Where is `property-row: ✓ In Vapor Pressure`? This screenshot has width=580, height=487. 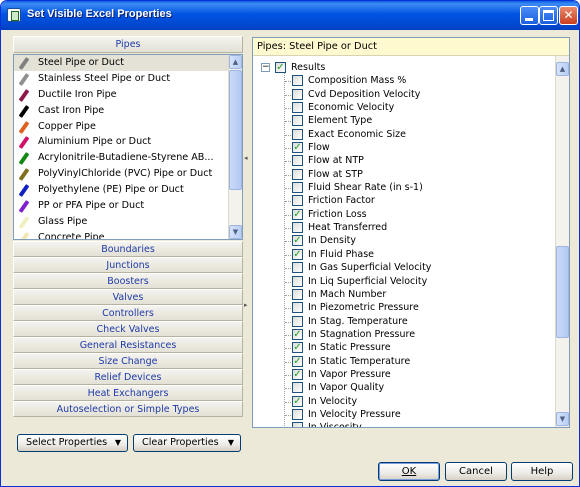 property-row: ✓ In Vapor Pressure is located at coordinates (411, 374).